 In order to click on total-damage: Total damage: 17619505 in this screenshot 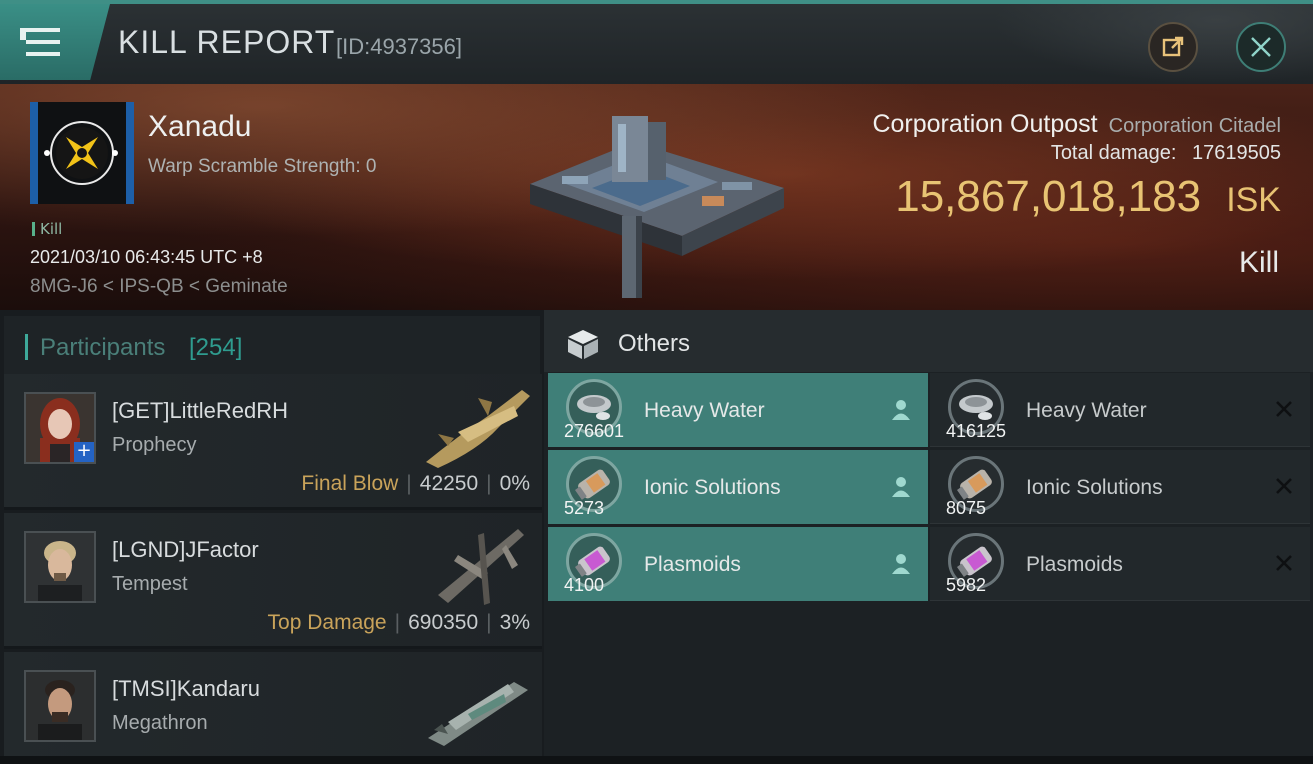, I will do `click(1166, 153)`.